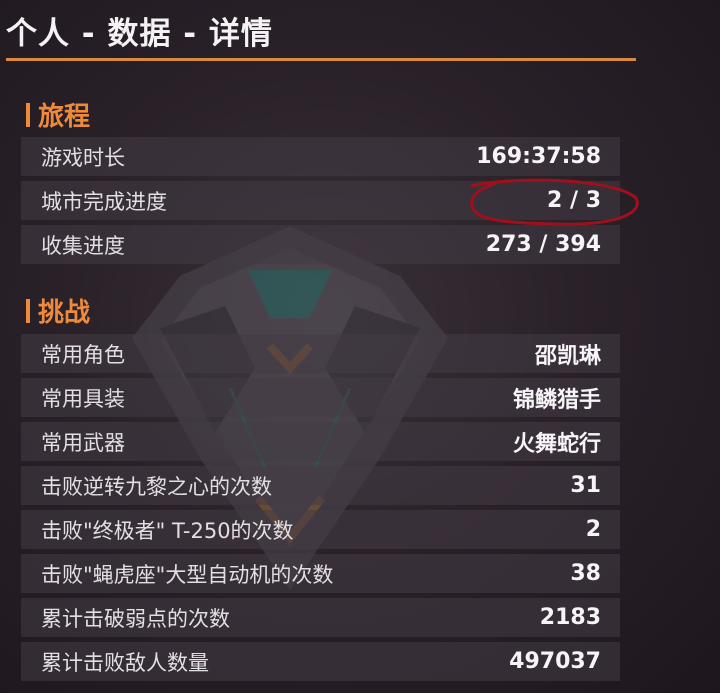 The height and width of the screenshot is (693, 720). What do you see at coordinates (83, 245) in the screenshot?
I see `stat-label: 收集进度` at bounding box center [83, 245].